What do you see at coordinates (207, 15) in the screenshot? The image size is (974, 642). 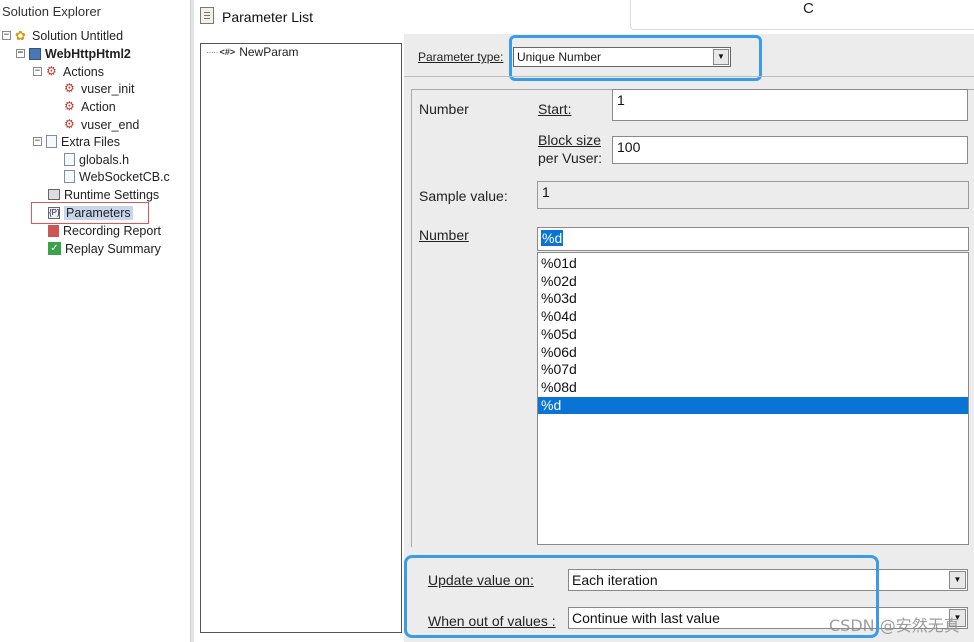 I see `parameter-list-icon` at bounding box center [207, 15].